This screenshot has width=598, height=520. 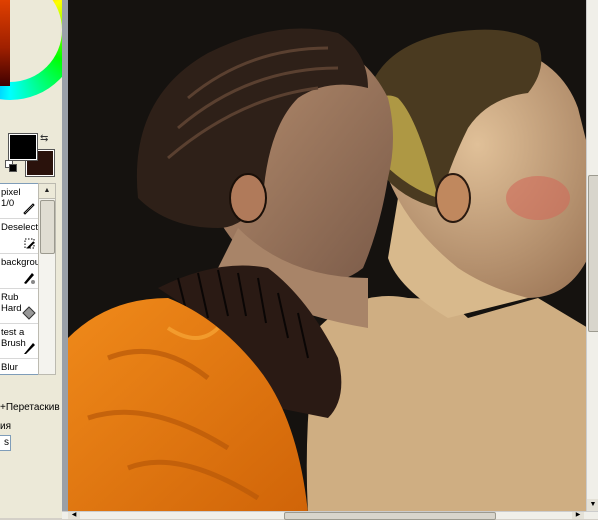 What do you see at coordinates (47, 191) in the screenshot?
I see `scroll-up-icon: ▲` at bounding box center [47, 191].